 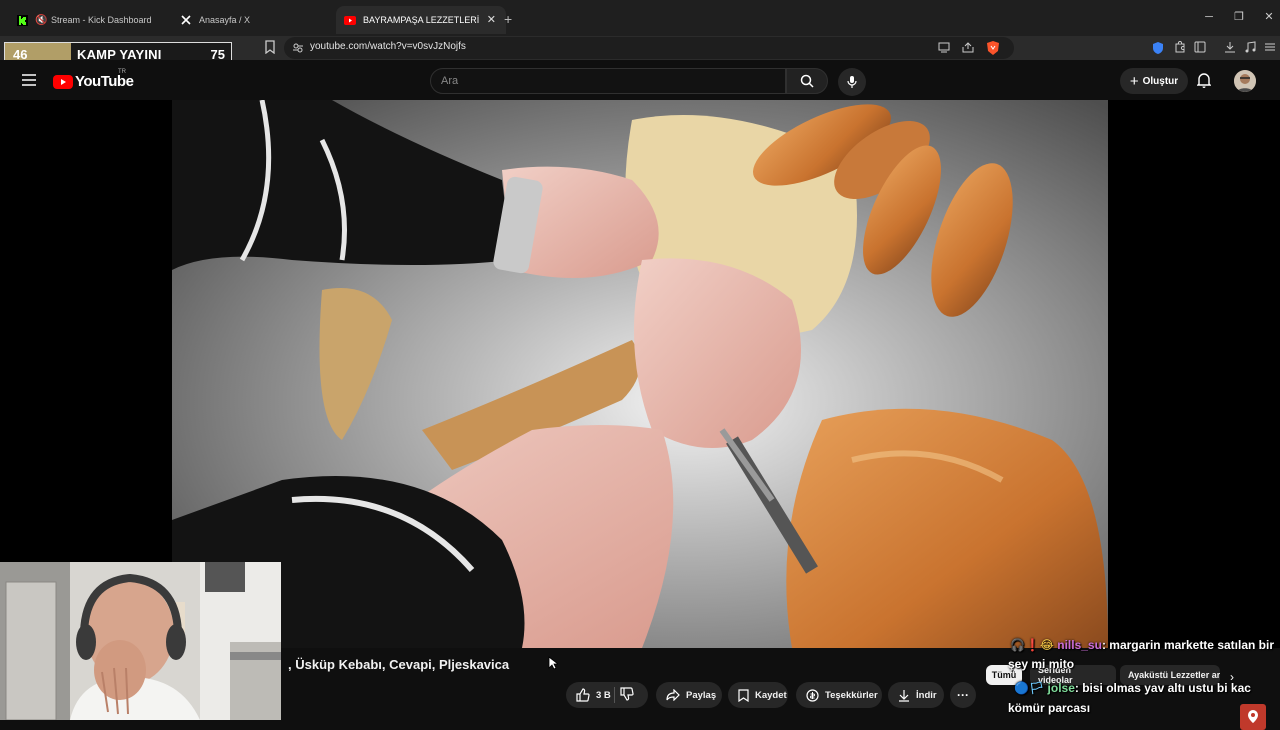 What do you see at coordinates (553, 663) in the screenshot?
I see `mouse-cursor-icon` at bounding box center [553, 663].